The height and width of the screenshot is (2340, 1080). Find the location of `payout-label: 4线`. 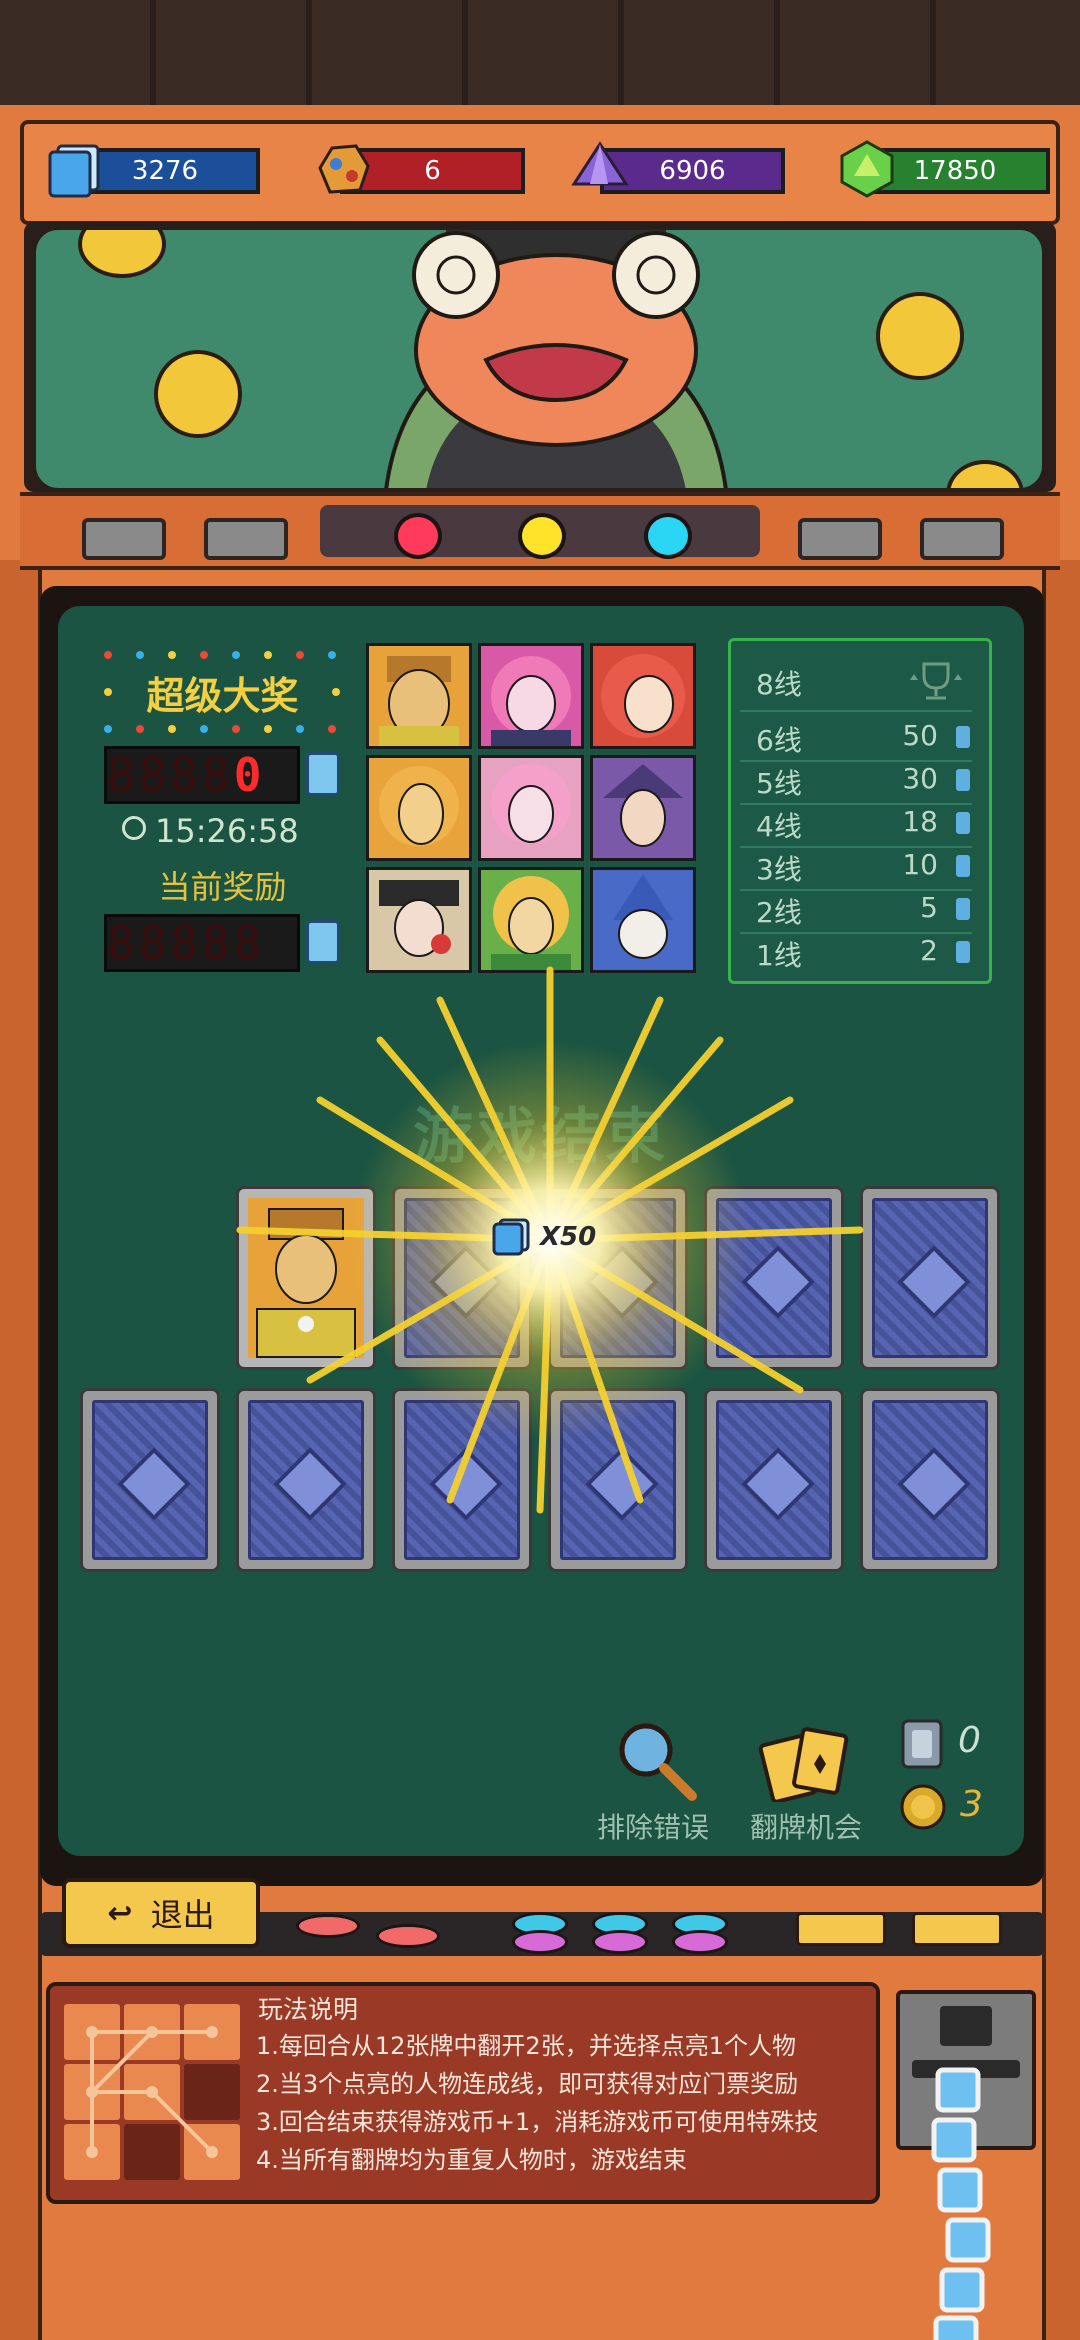

payout-label: 4线 is located at coordinates (779, 826).